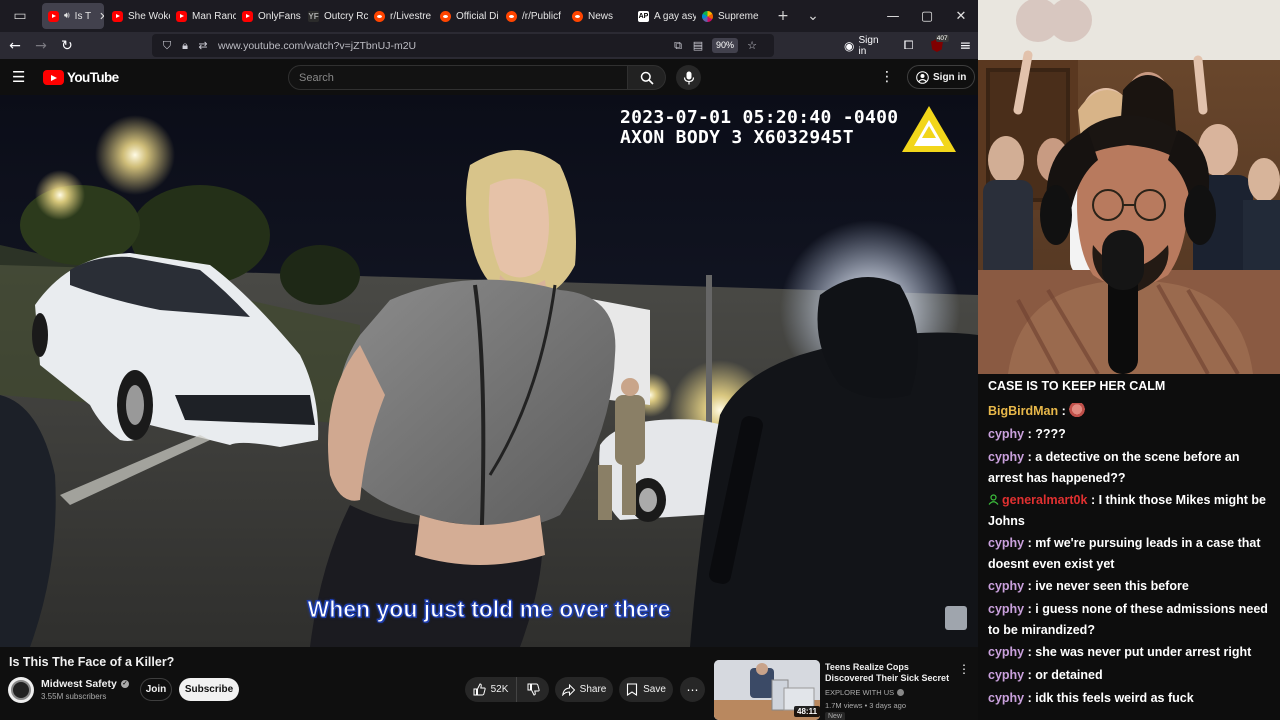 This screenshot has height=720, width=1280. I want to click on chat-text: ????, so click(1050, 434).